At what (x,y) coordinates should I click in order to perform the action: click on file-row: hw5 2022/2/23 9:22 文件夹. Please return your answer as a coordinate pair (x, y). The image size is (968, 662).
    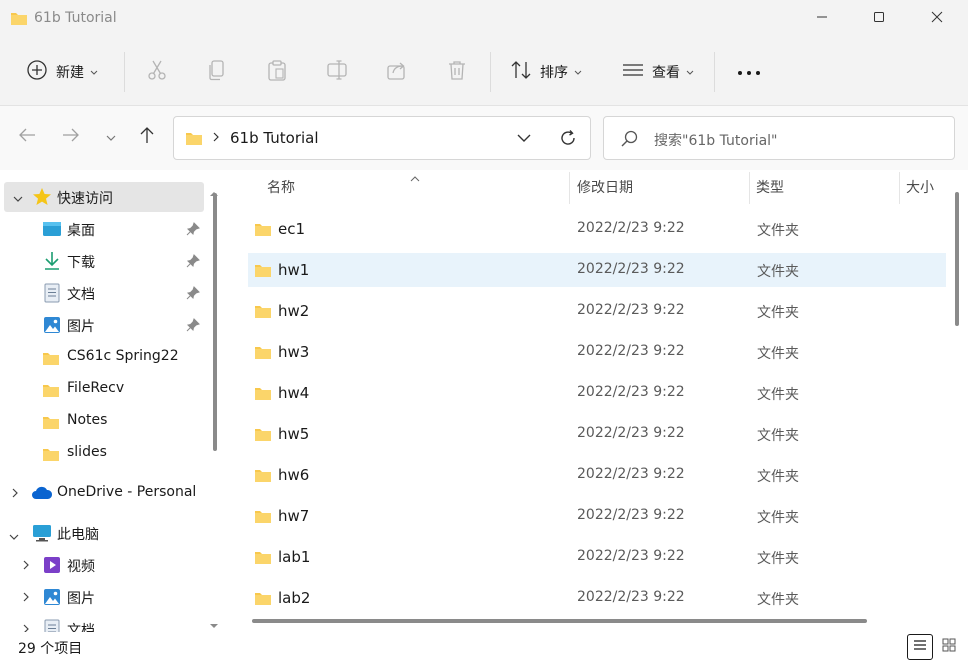
    Looking at the image, I should click on (597, 434).